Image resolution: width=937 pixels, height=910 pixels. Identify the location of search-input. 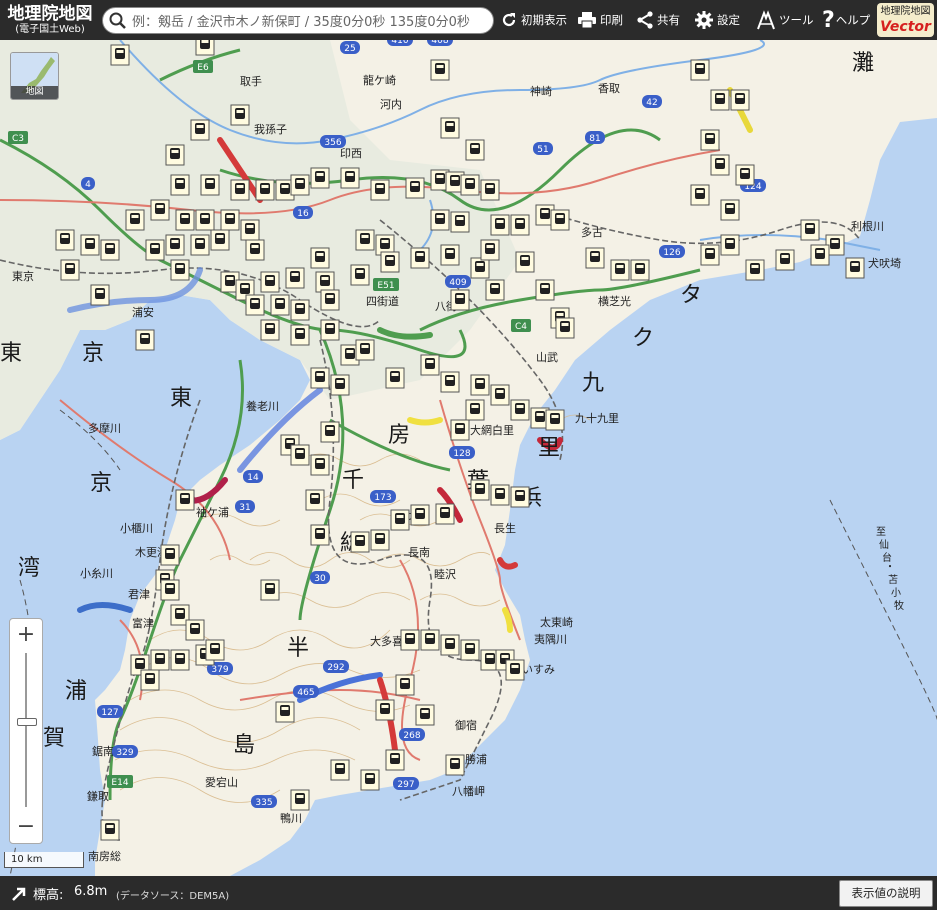
(311, 22).